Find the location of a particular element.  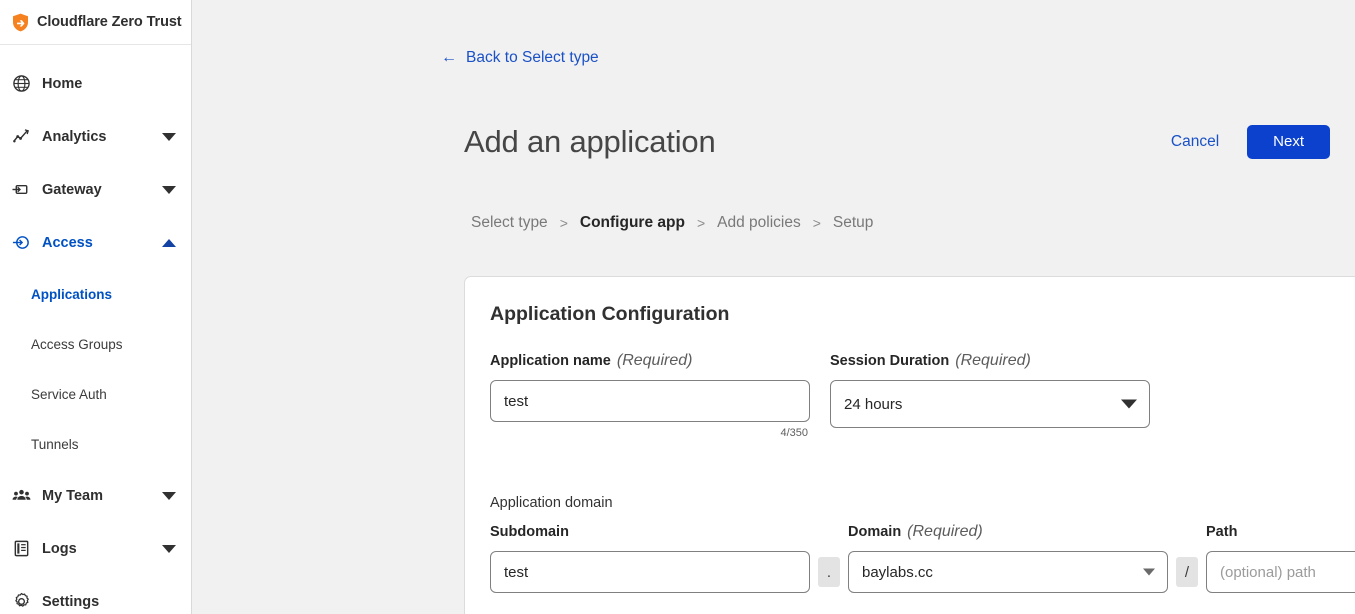

card-title: Application Configuration is located at coordinates (610, 314).